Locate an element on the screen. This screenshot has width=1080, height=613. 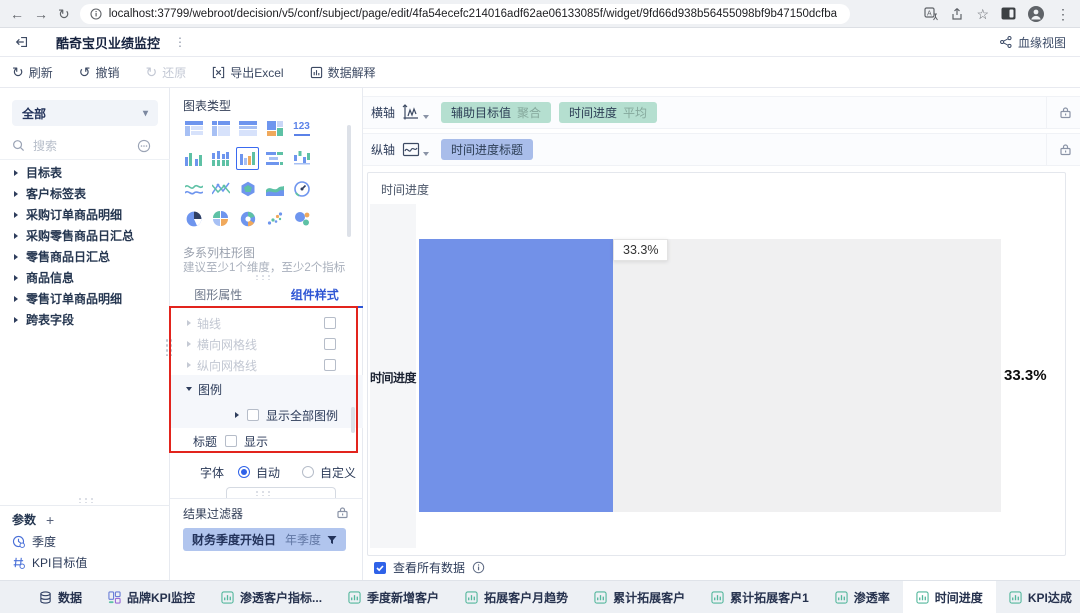
x-axis-type-icon is located at coordinates (415, 112).